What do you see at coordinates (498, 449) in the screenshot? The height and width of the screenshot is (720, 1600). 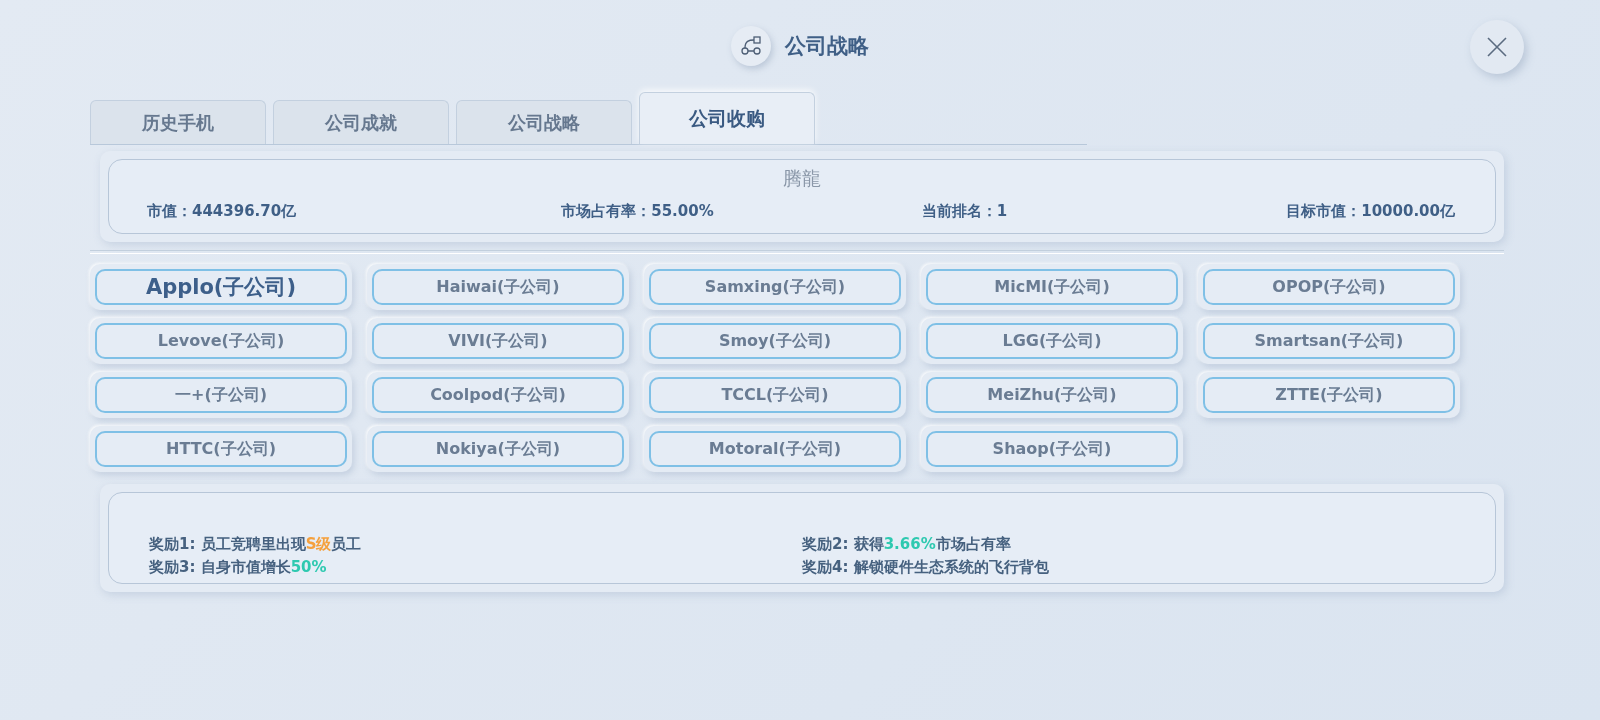 I see `subsidiary-button: Nokiya(子公司)` at bounding box center [498, 449].